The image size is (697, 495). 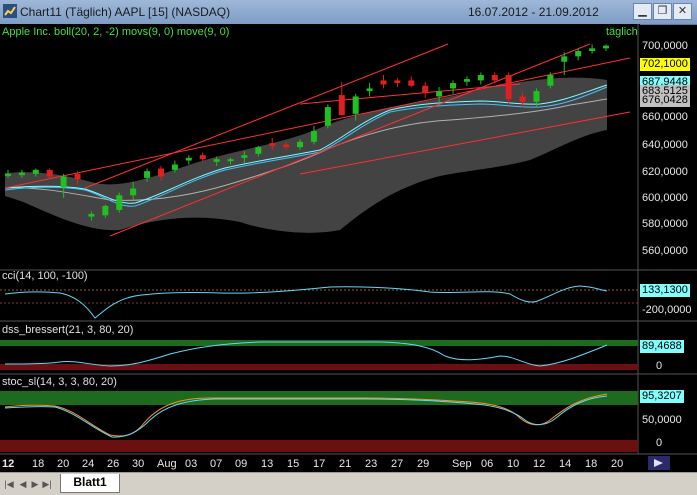 I want to click on move-value-tag: 676,0428, so click(x=665, y=100).